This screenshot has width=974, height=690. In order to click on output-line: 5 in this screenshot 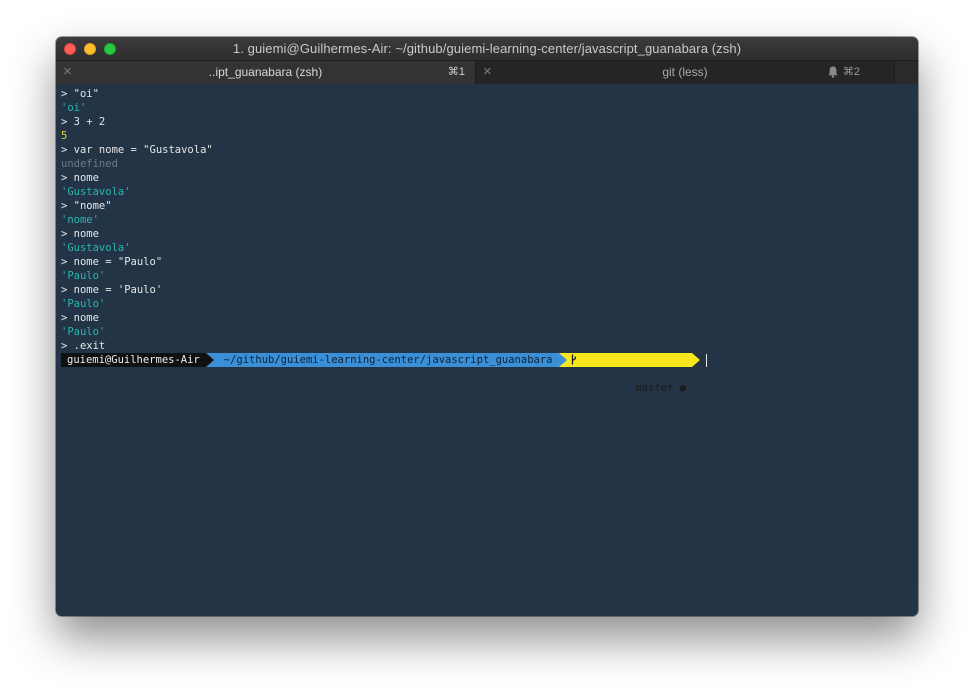, I will do `click(64, 136)`.